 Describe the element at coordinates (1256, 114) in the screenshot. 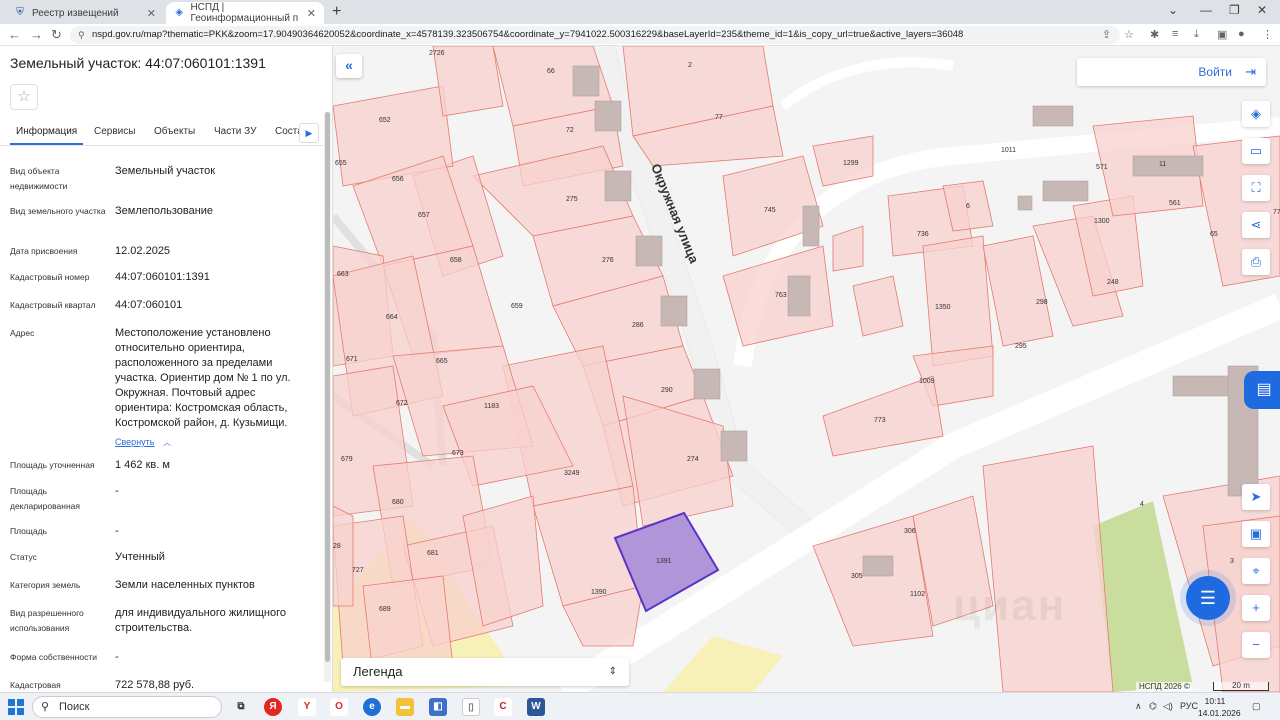

I see `layers-icon: ◈` at that location.